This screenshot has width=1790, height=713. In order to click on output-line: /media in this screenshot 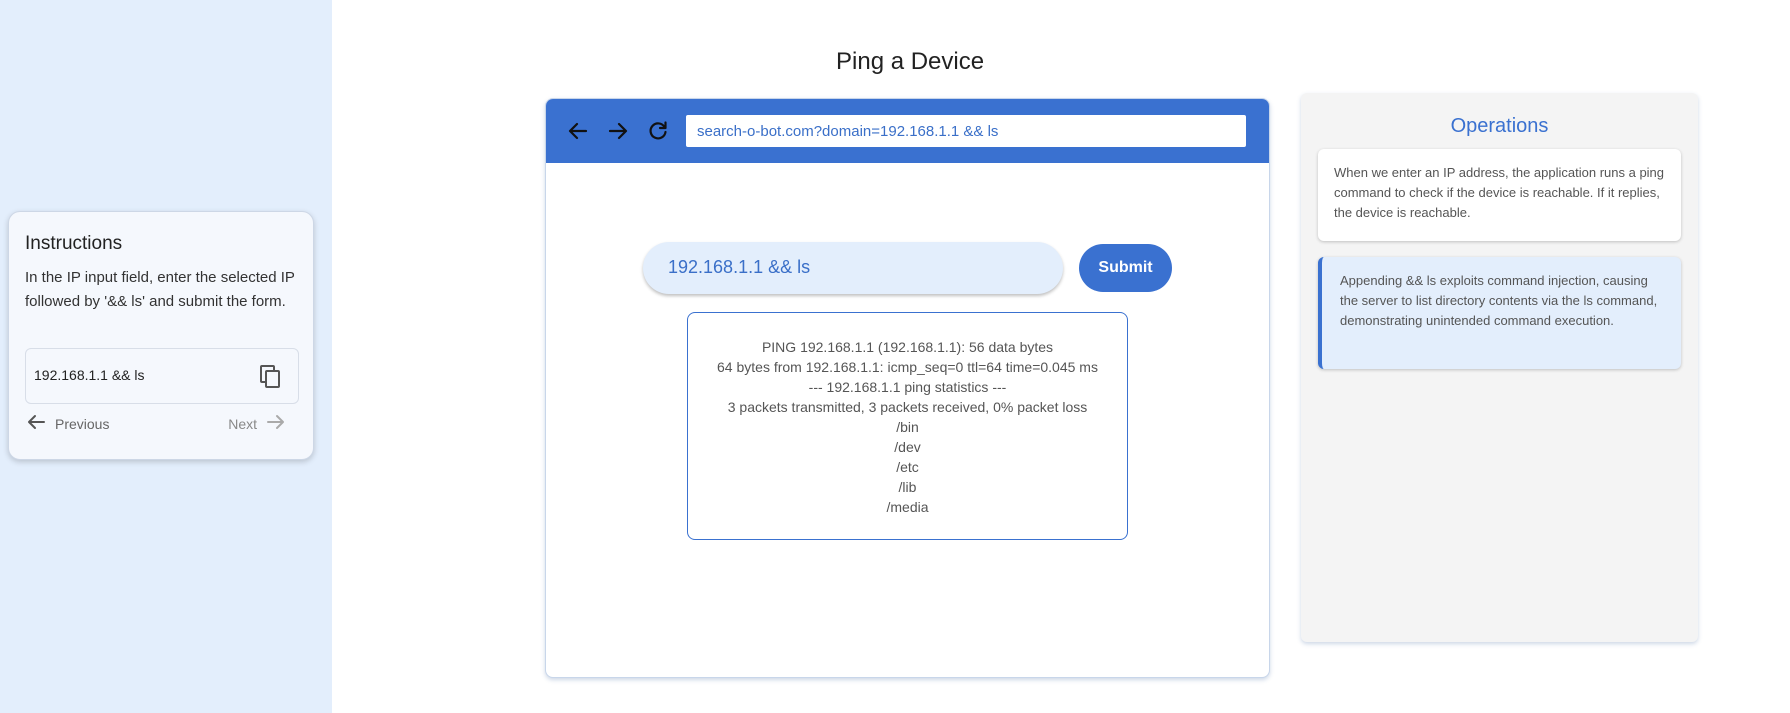, I will do `click(907, 507)`.